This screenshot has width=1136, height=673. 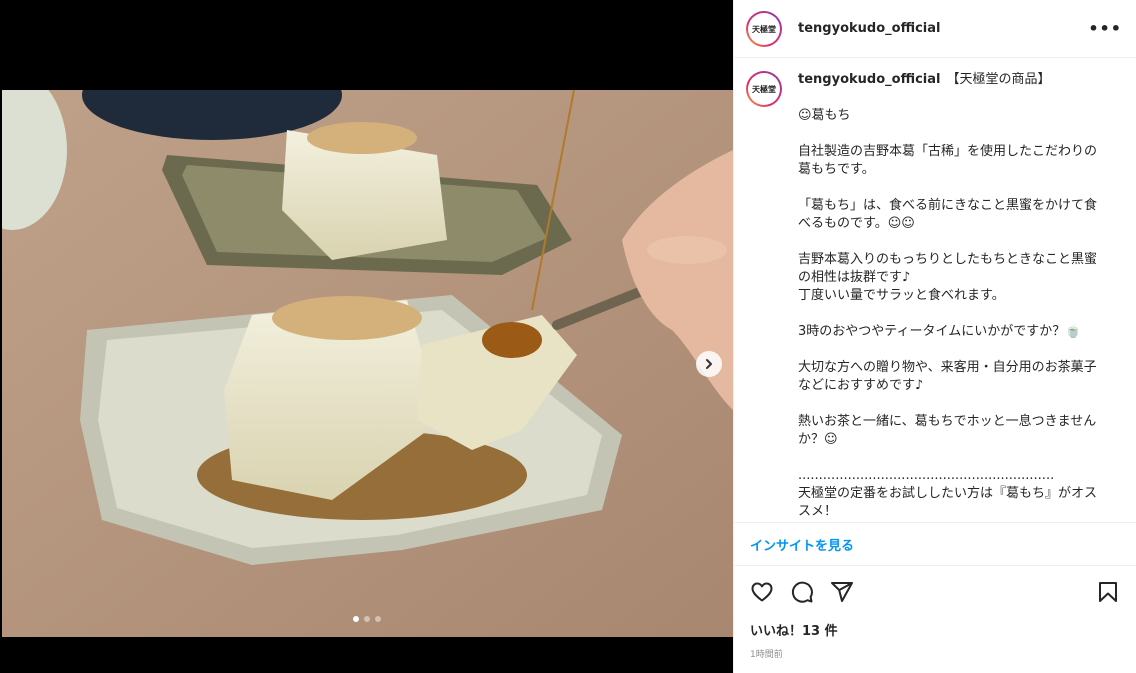 What do you see at coordinates (948, 160) in the screenshot?
I see `caption-line: 自社製造の吉野本葛「古稀」を使用したこだわりの葛もちです。` at bounding box center [948, 160].